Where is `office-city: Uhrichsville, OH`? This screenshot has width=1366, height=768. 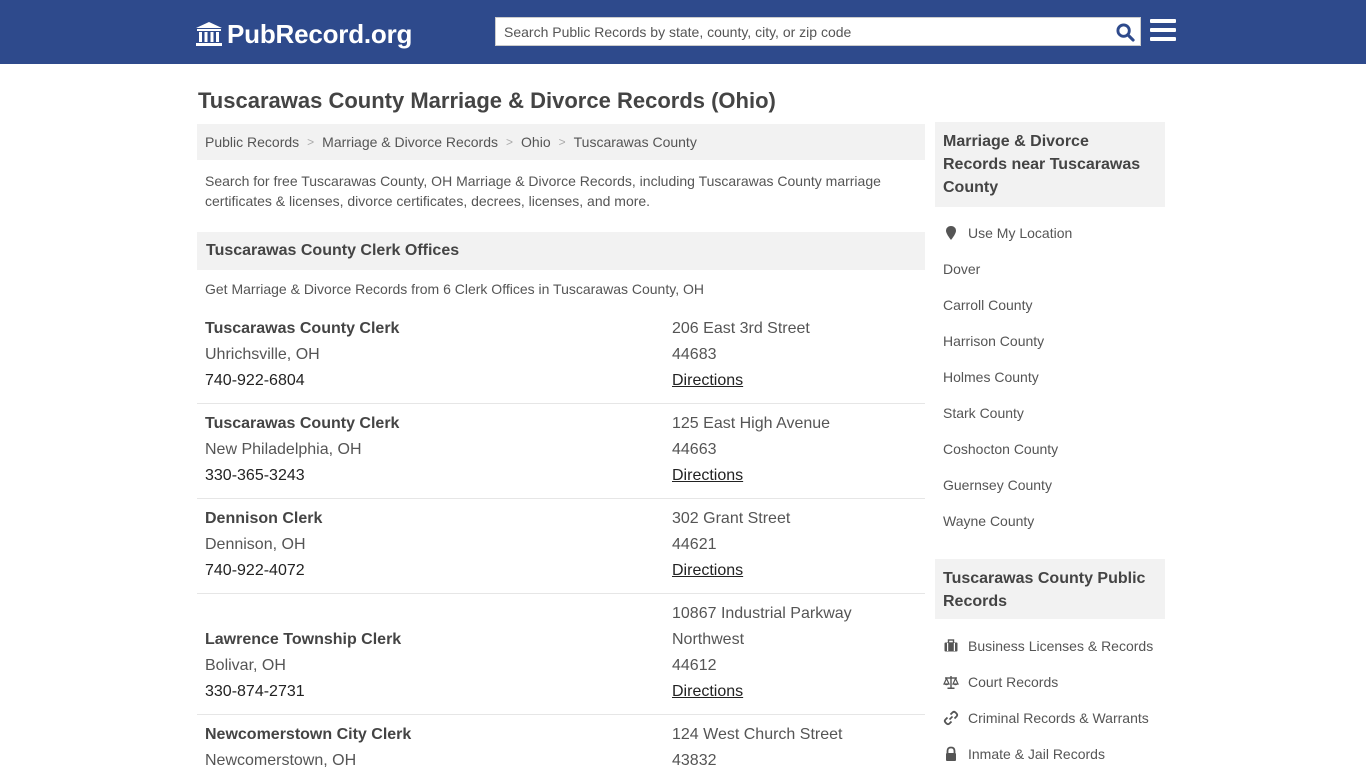
office-city: Uhrichsville, OH is located at coordinates (262, 354).